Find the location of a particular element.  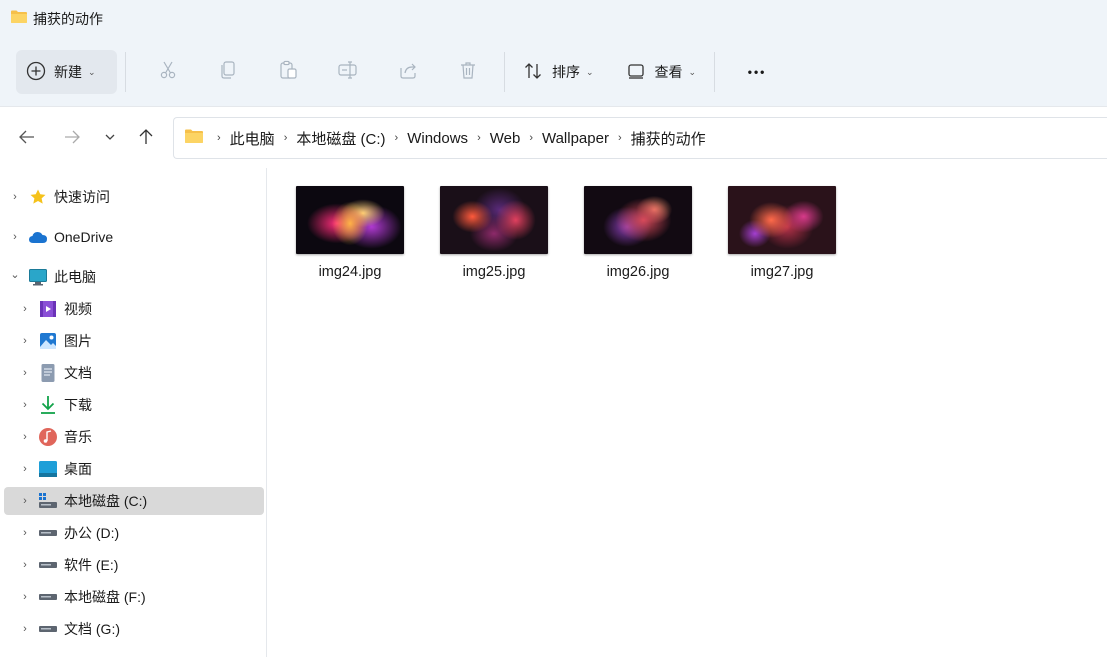

up-button is located at coordinates (146, 139).